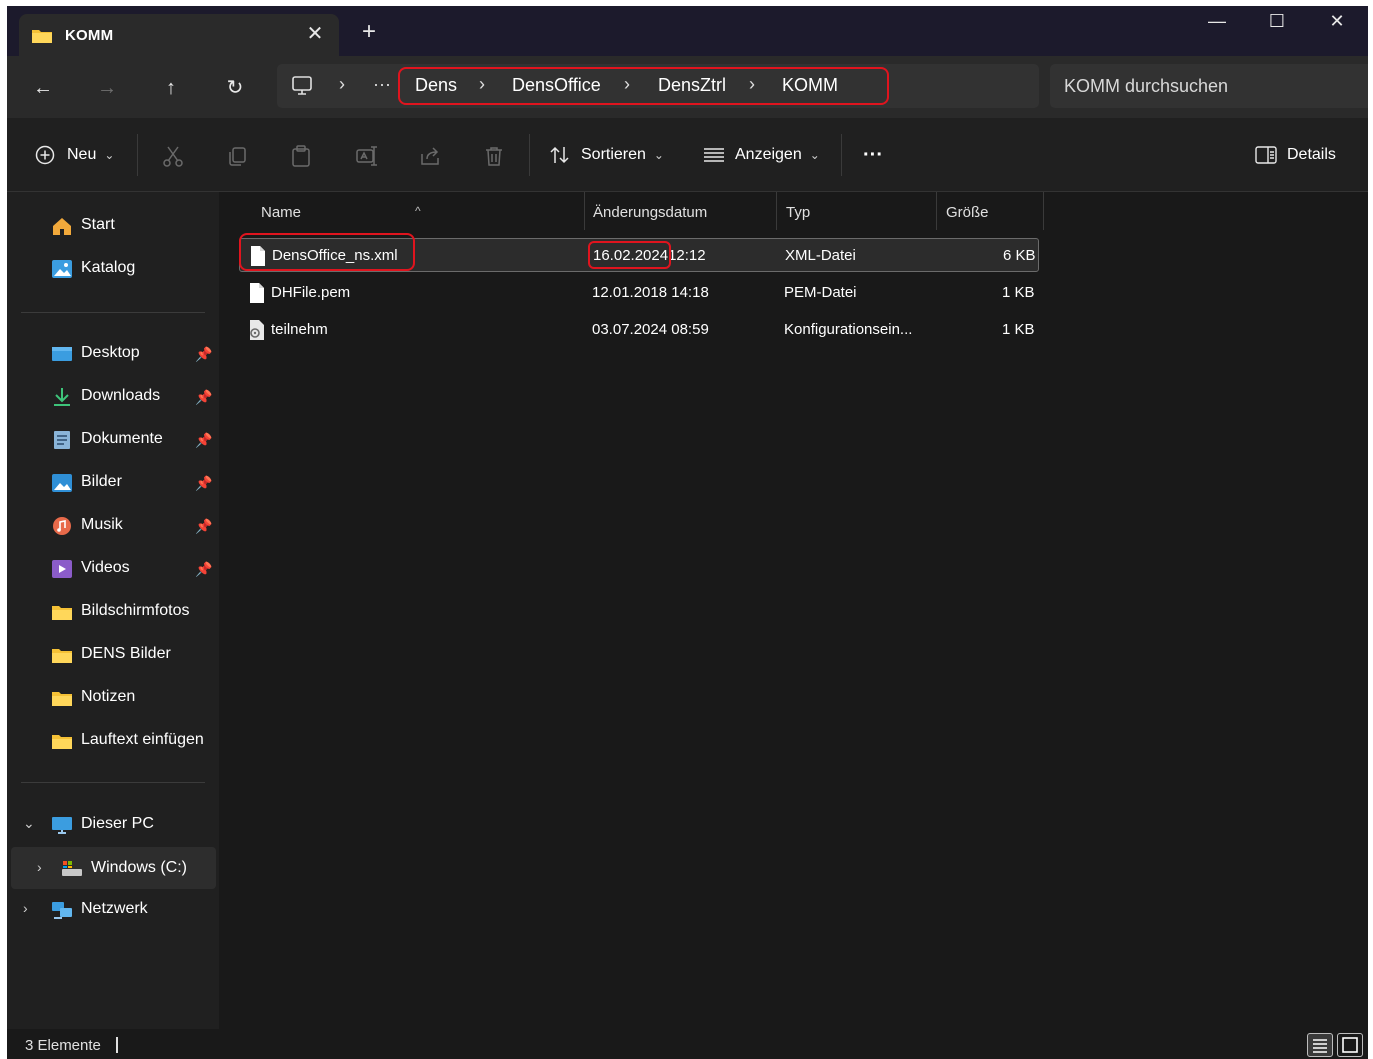  I want to click on close-tab-button: ✕, so click(315, 34).